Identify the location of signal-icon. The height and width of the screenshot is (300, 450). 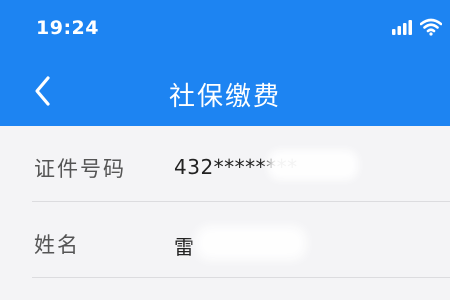
(403, 27).